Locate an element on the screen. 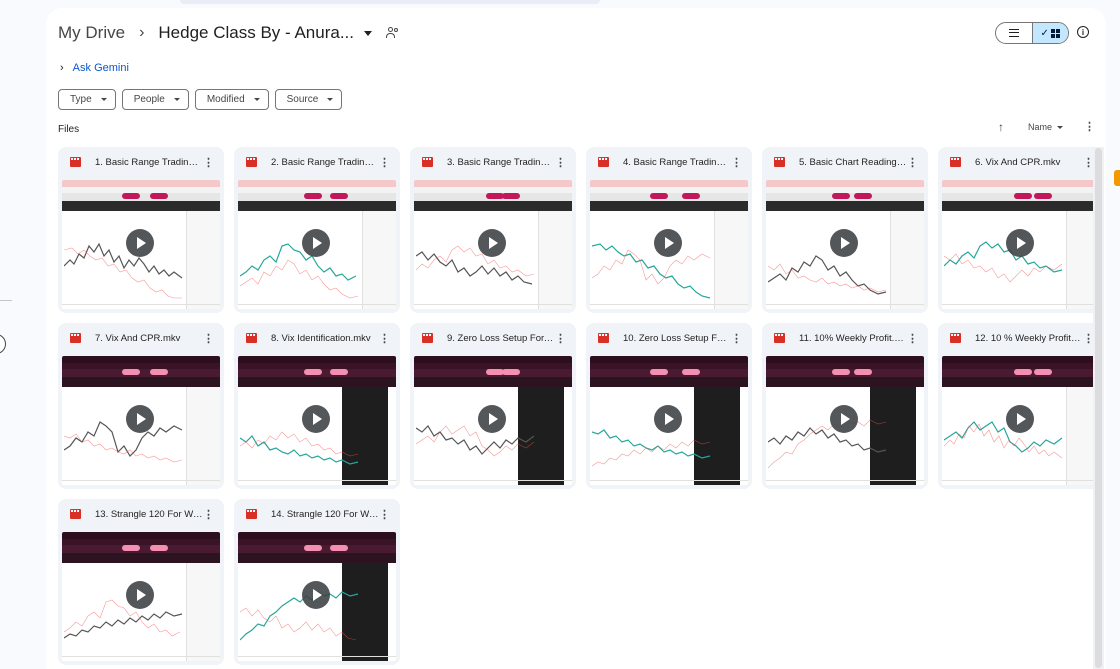 This screenshot has width=1120, height=669. file-card: 12. 10 % Weekly Profit.mkv ⋮ is located at coordinates (1021, 406).